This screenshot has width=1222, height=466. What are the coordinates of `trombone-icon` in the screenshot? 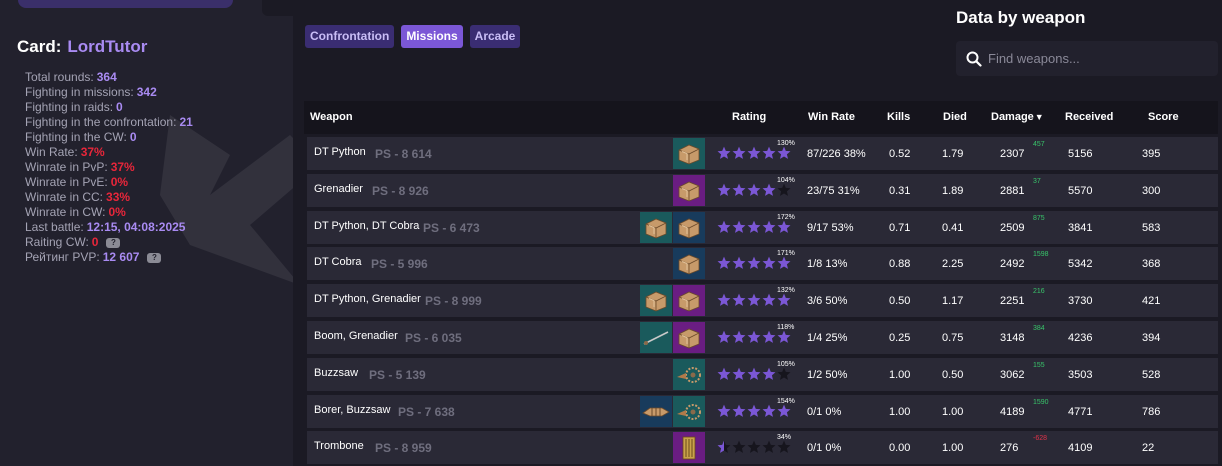 It's located at (689, 447).